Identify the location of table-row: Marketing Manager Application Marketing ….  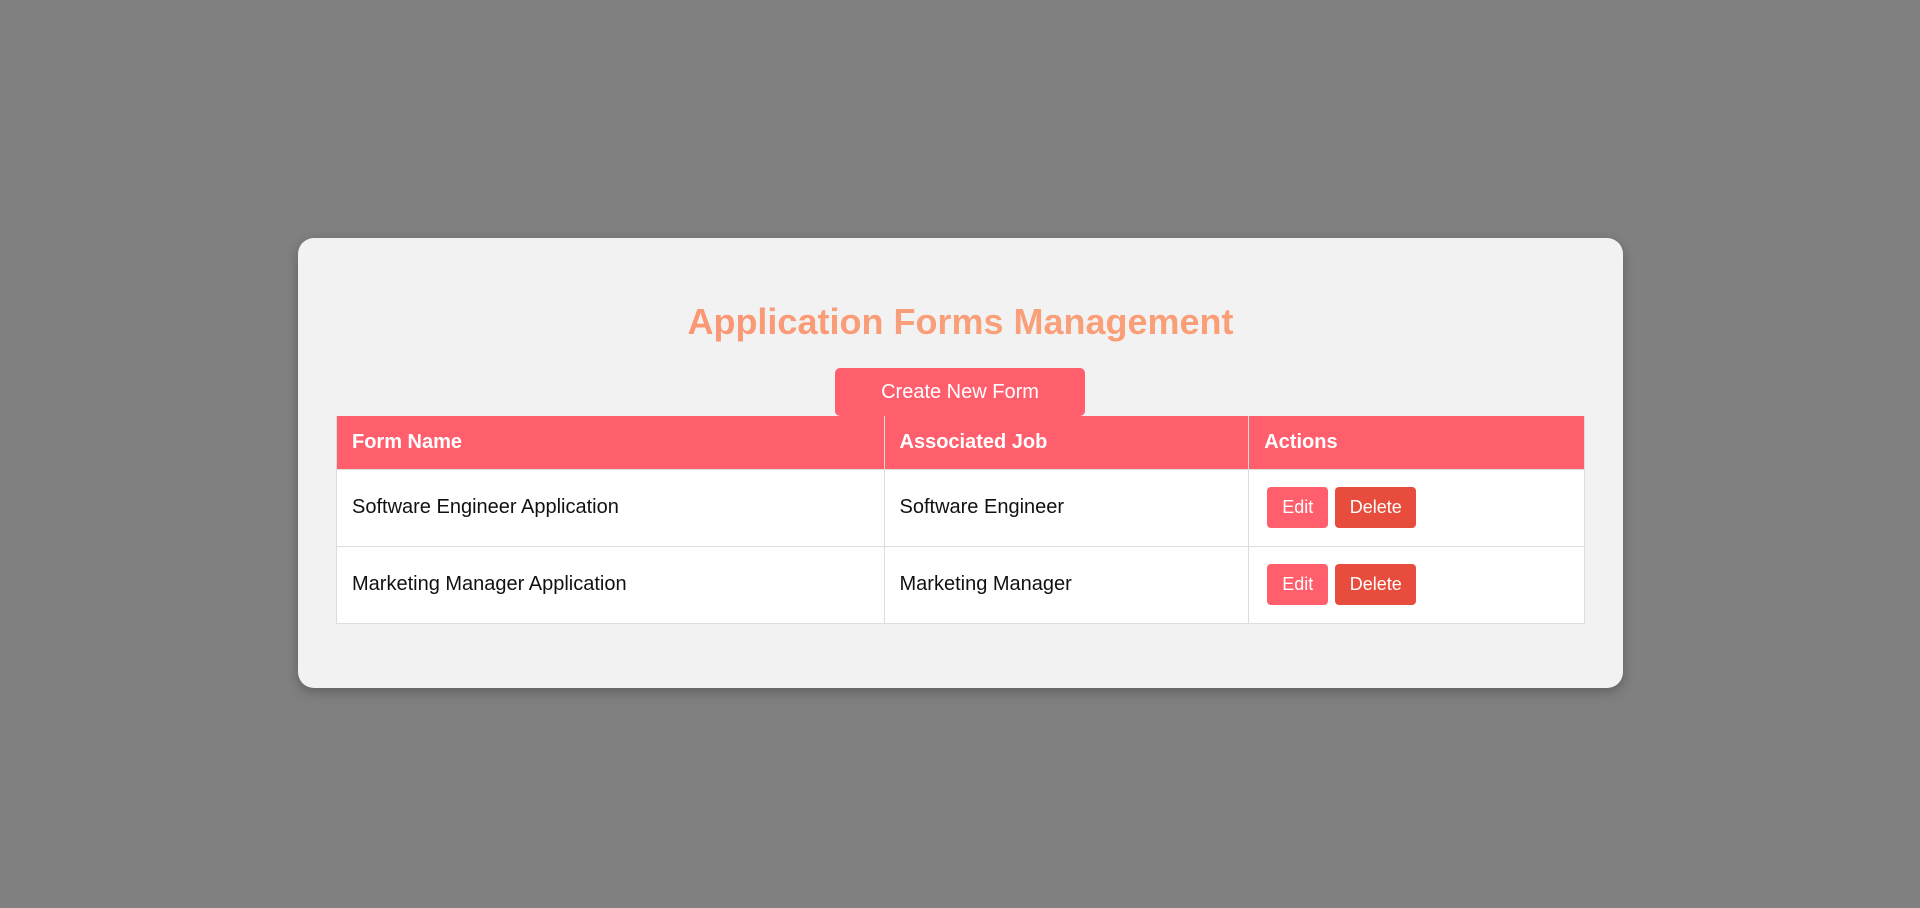
(960, 584).